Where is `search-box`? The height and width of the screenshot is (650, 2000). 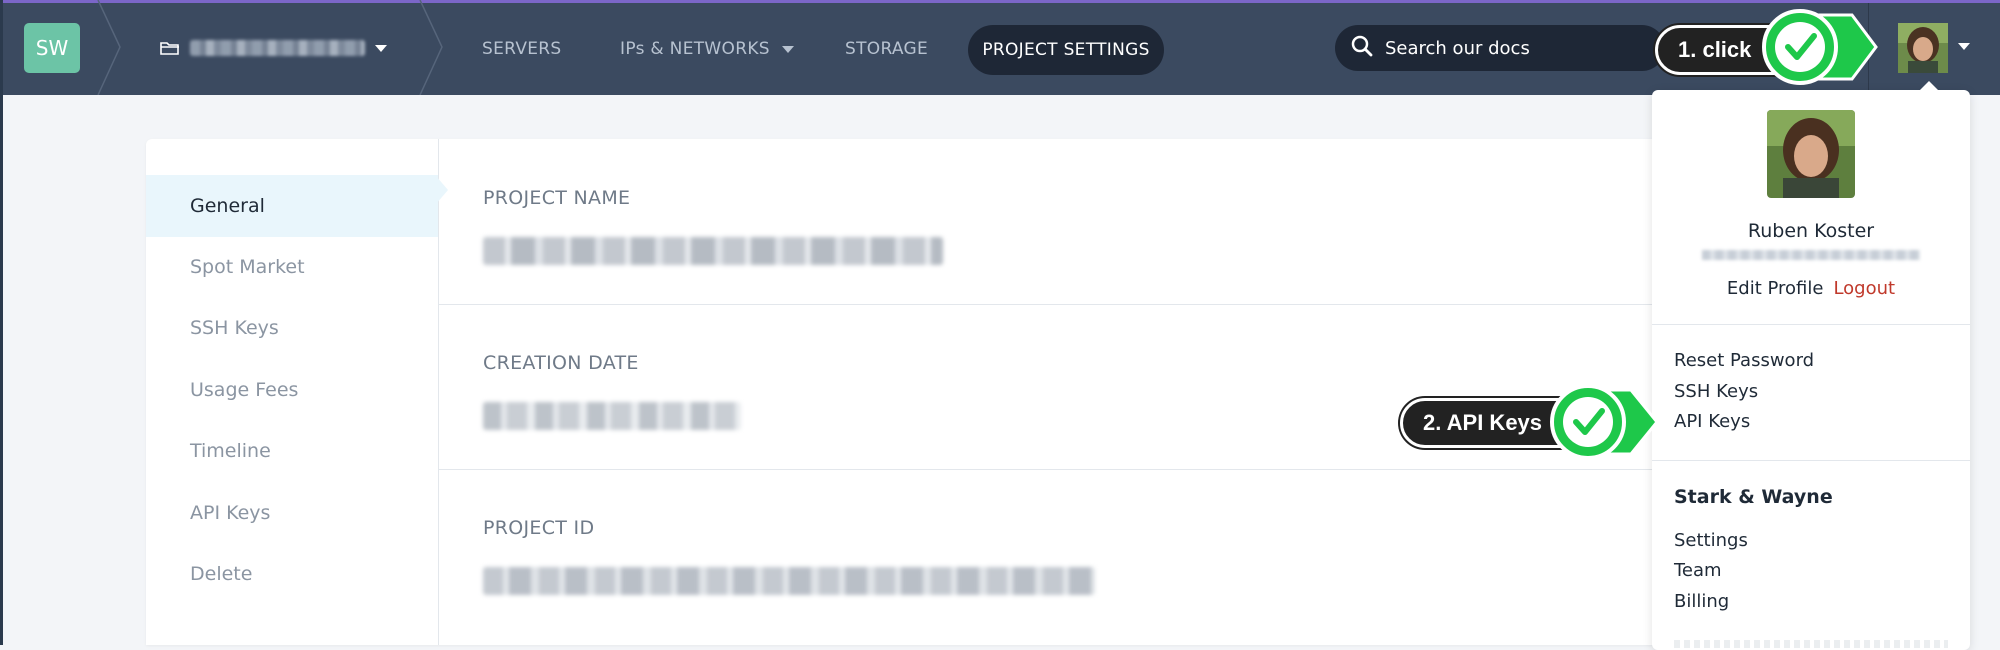 search-box is located at coordinates (1500, 48).